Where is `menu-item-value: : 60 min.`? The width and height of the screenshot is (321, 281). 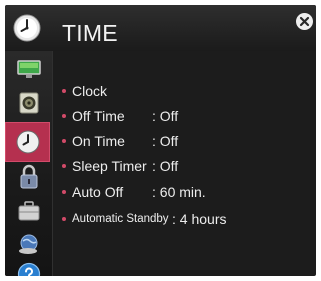
menu-item-value: : 60 min. is located at coordinates (179, 192).